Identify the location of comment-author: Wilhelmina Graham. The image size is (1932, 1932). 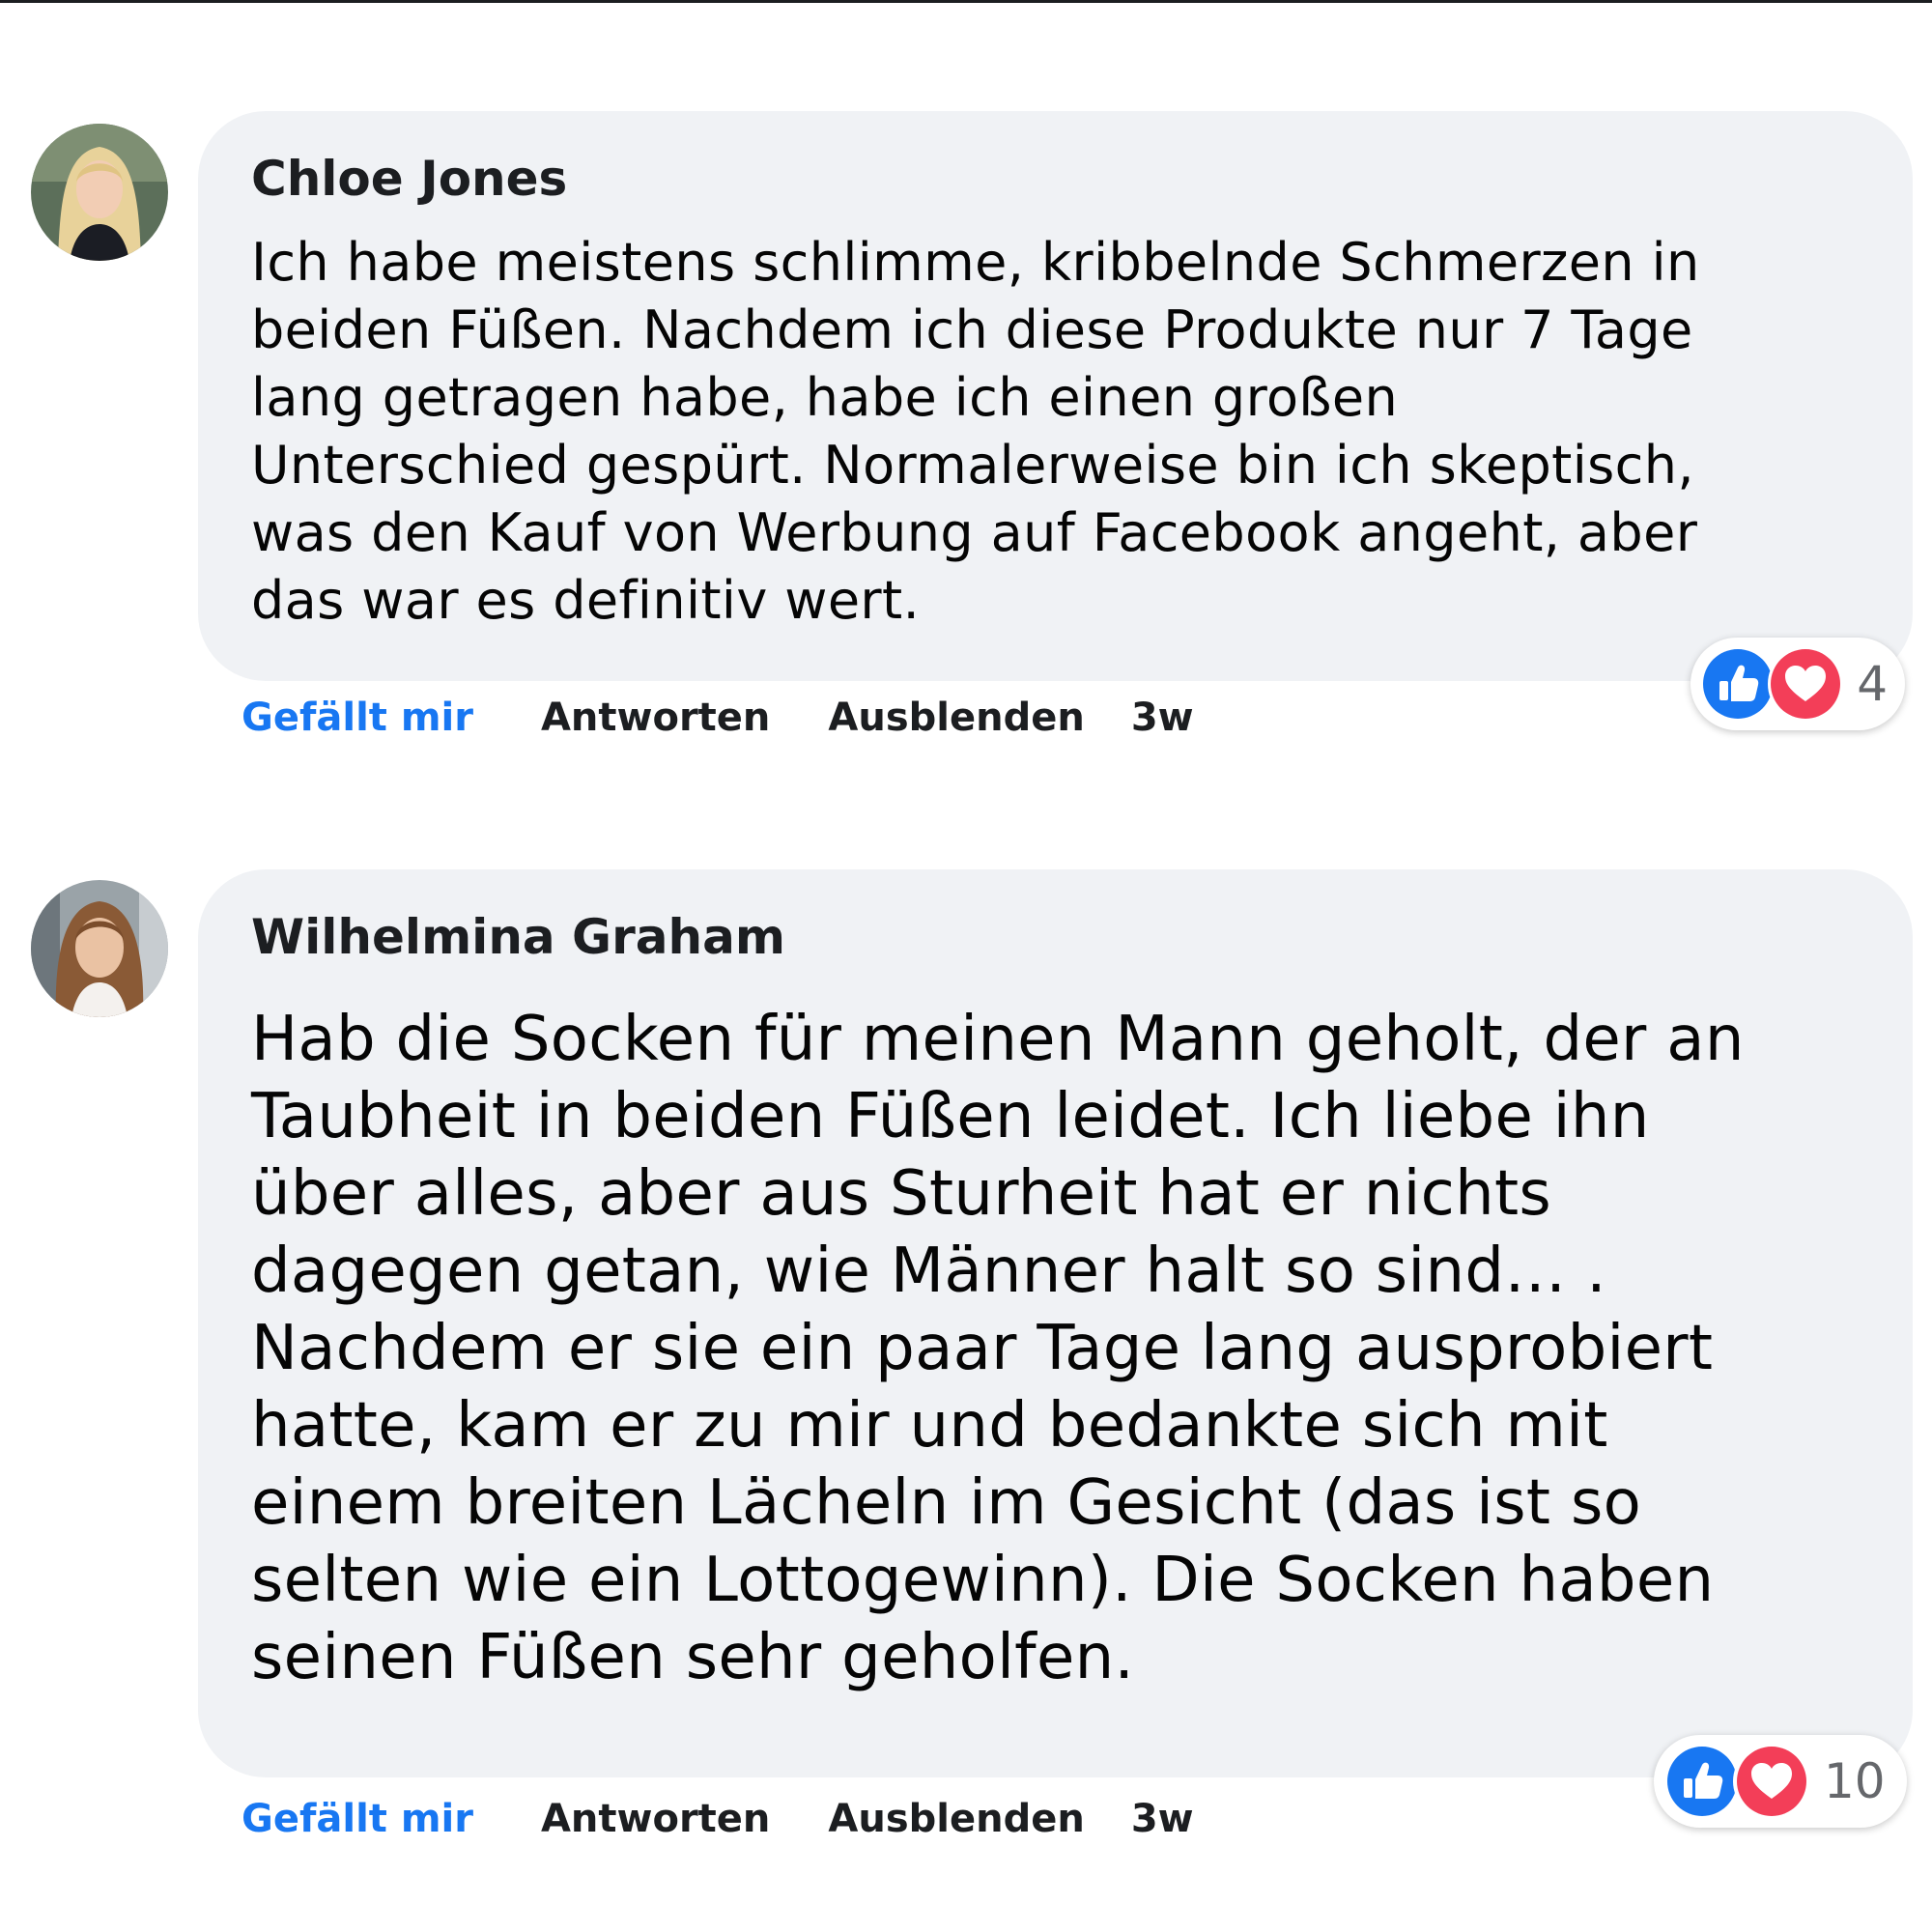
(1062, 937).